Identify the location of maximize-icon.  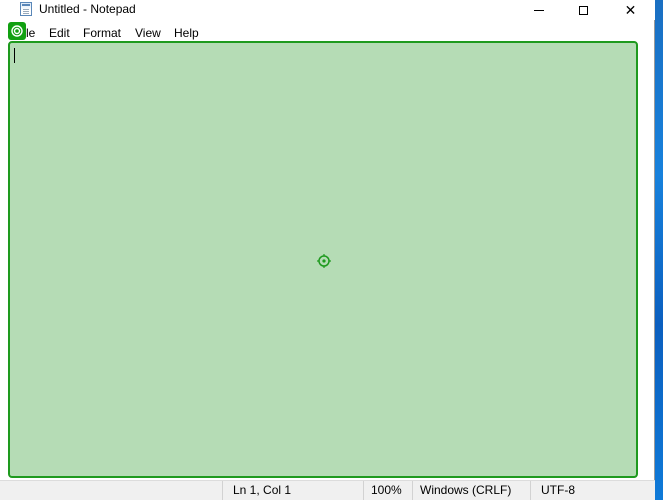
(583, 10).